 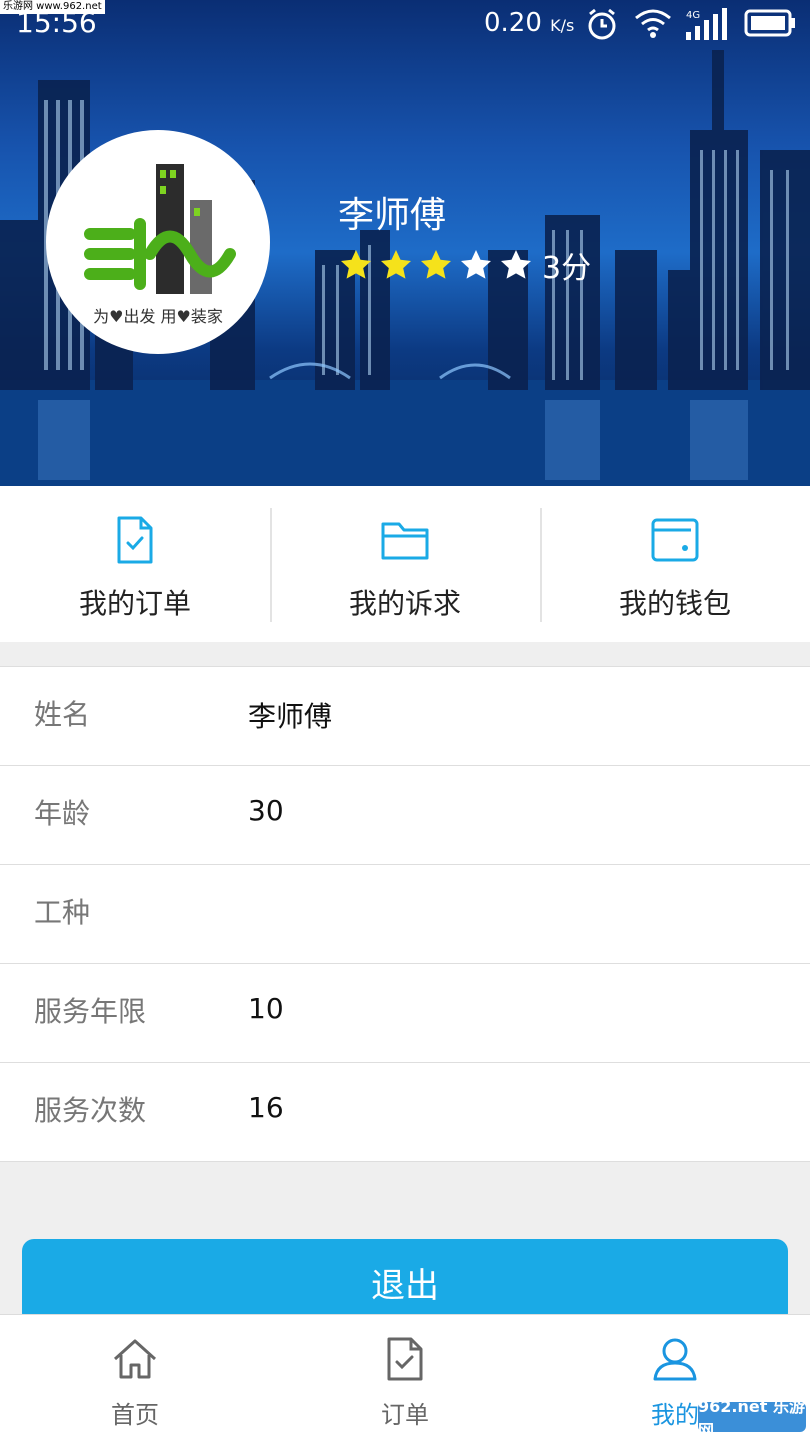 I want to click on info-row-service-years: 服务年限 10, so click(x=405, y=1013).